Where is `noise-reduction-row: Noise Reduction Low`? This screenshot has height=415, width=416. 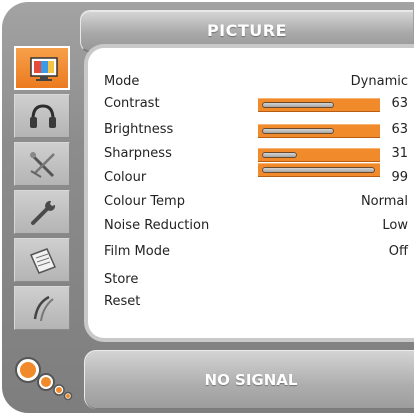 noise-reduction-row: Noise Reduction Low is located at coordinates (259, 226).